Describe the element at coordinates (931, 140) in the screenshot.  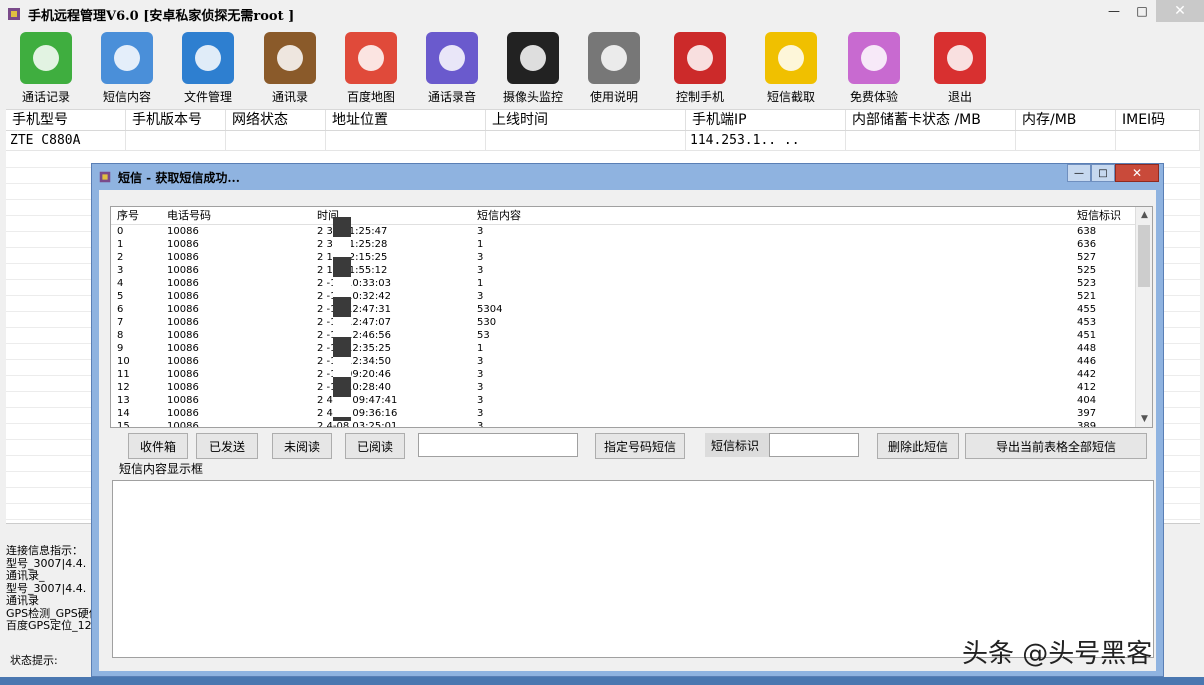
I see `grid-cell` at that location.